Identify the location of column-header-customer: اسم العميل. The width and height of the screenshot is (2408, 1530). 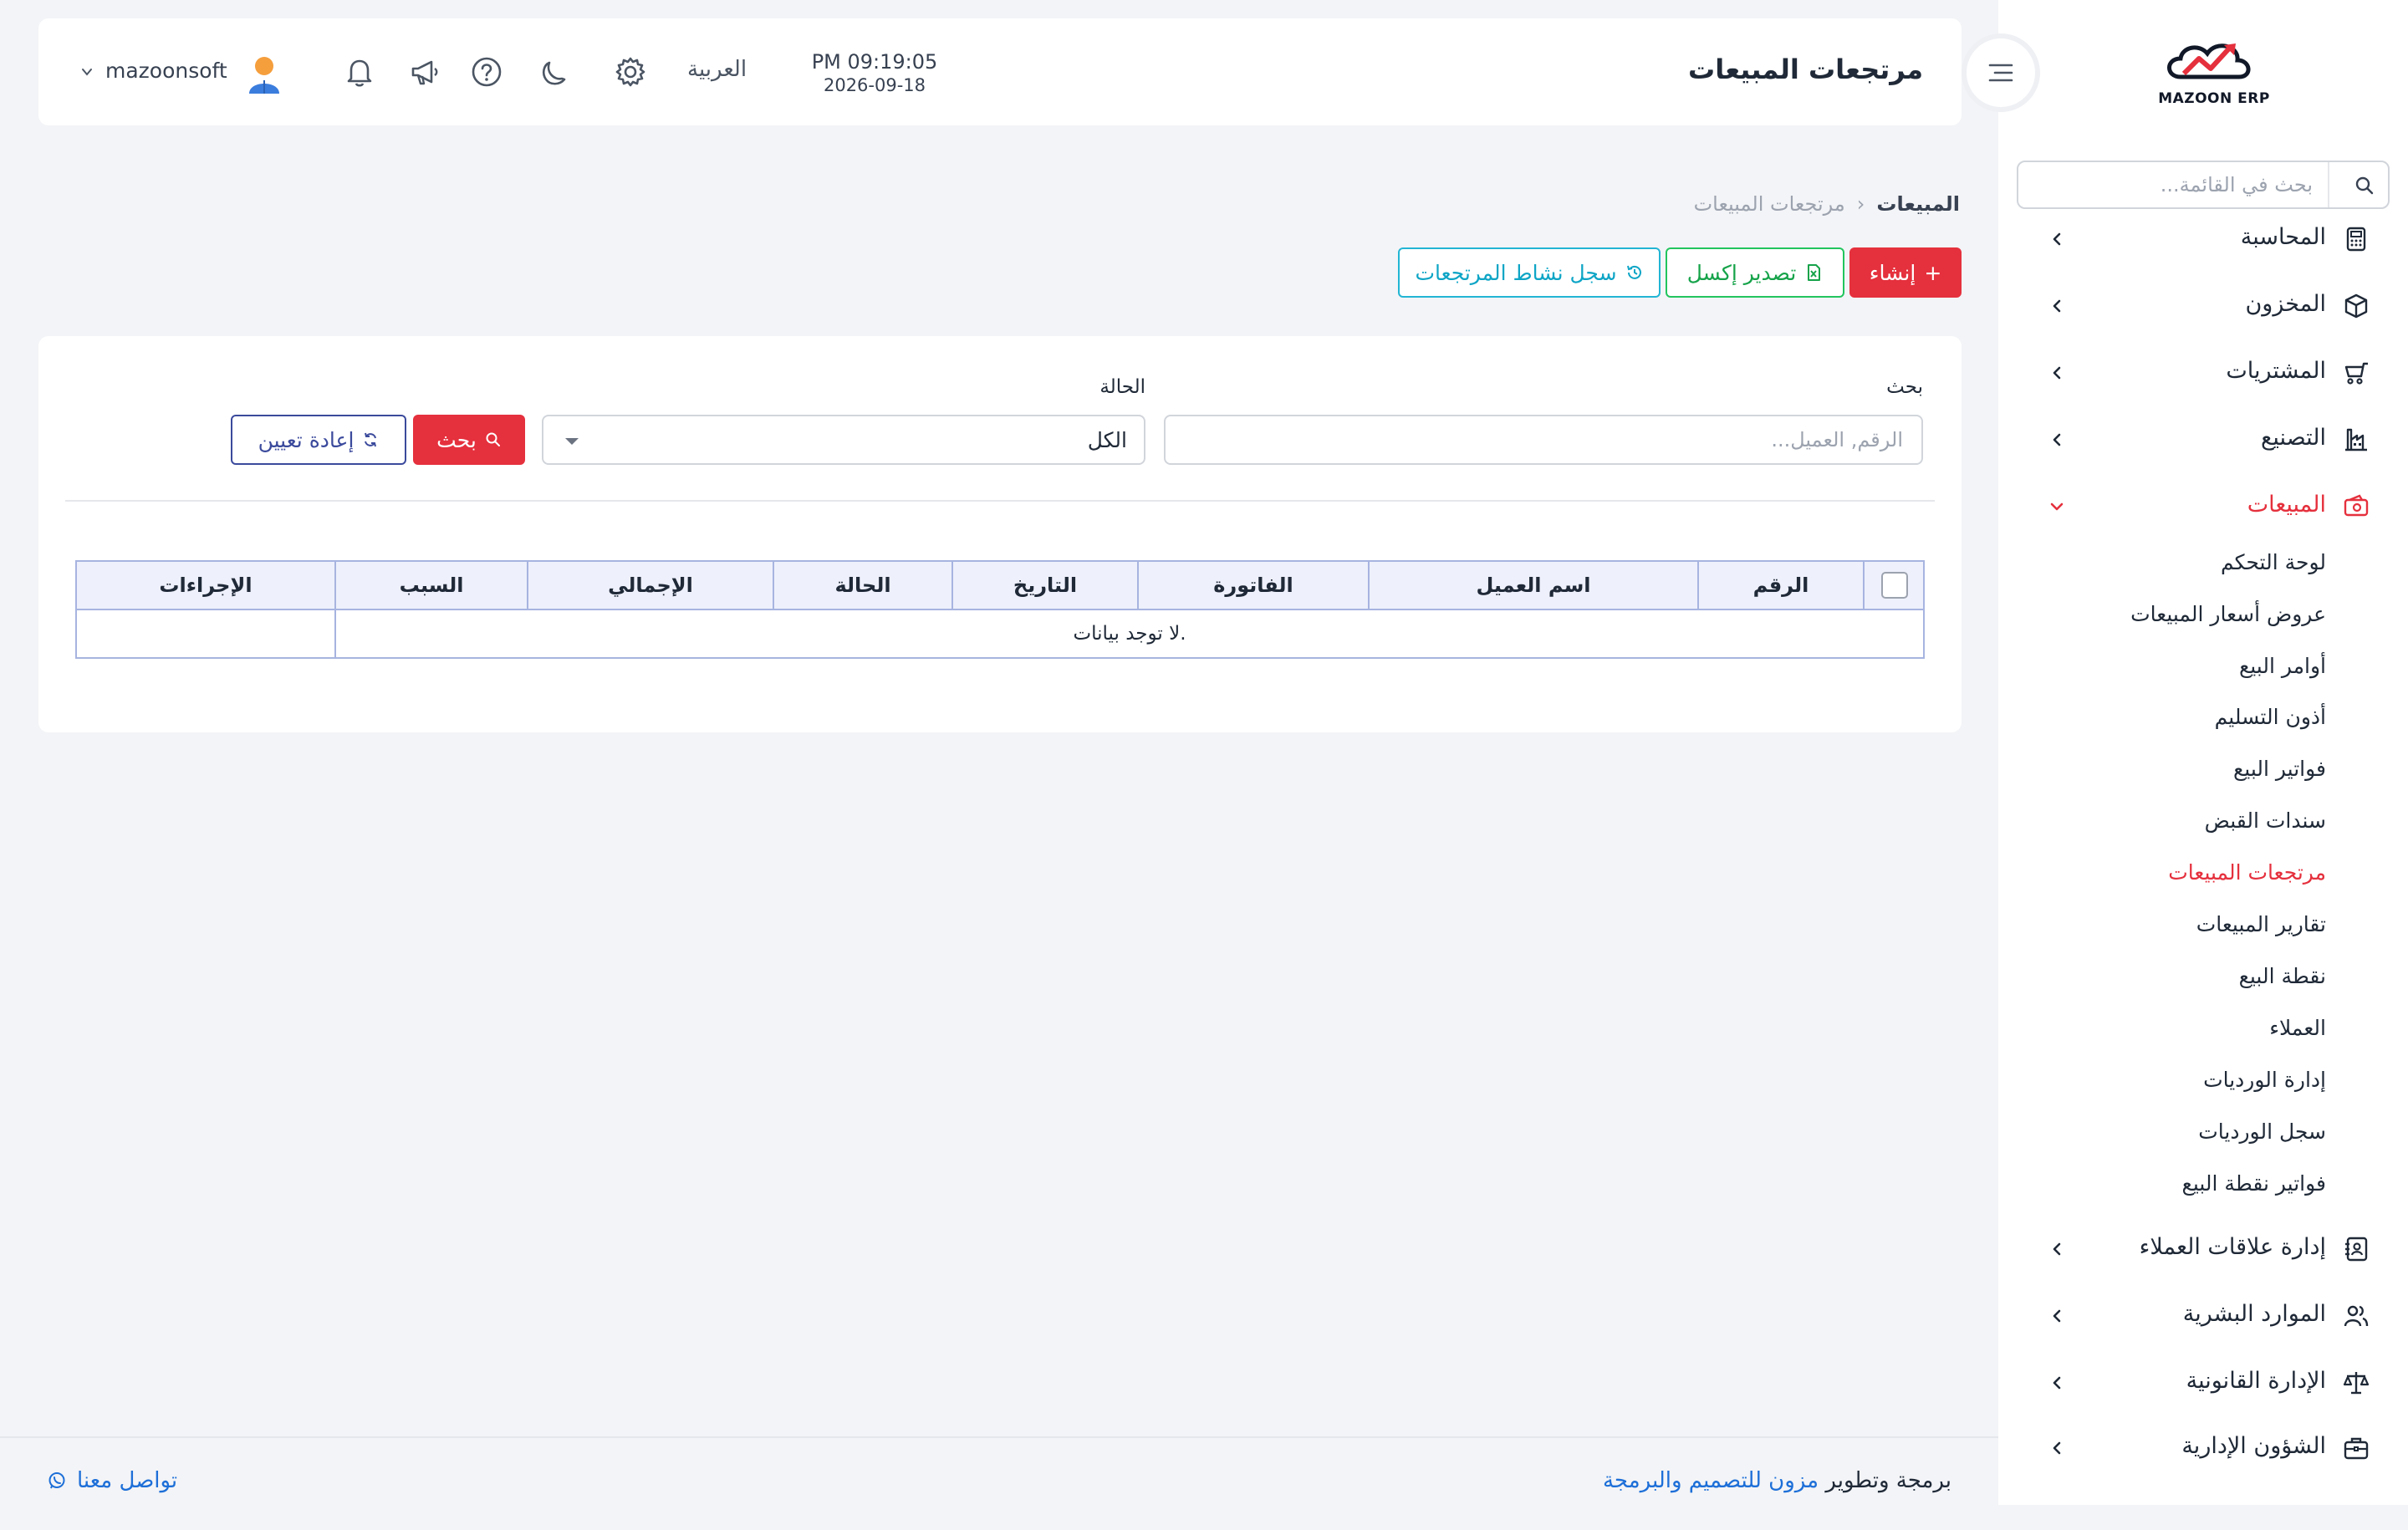
(1532, 585).